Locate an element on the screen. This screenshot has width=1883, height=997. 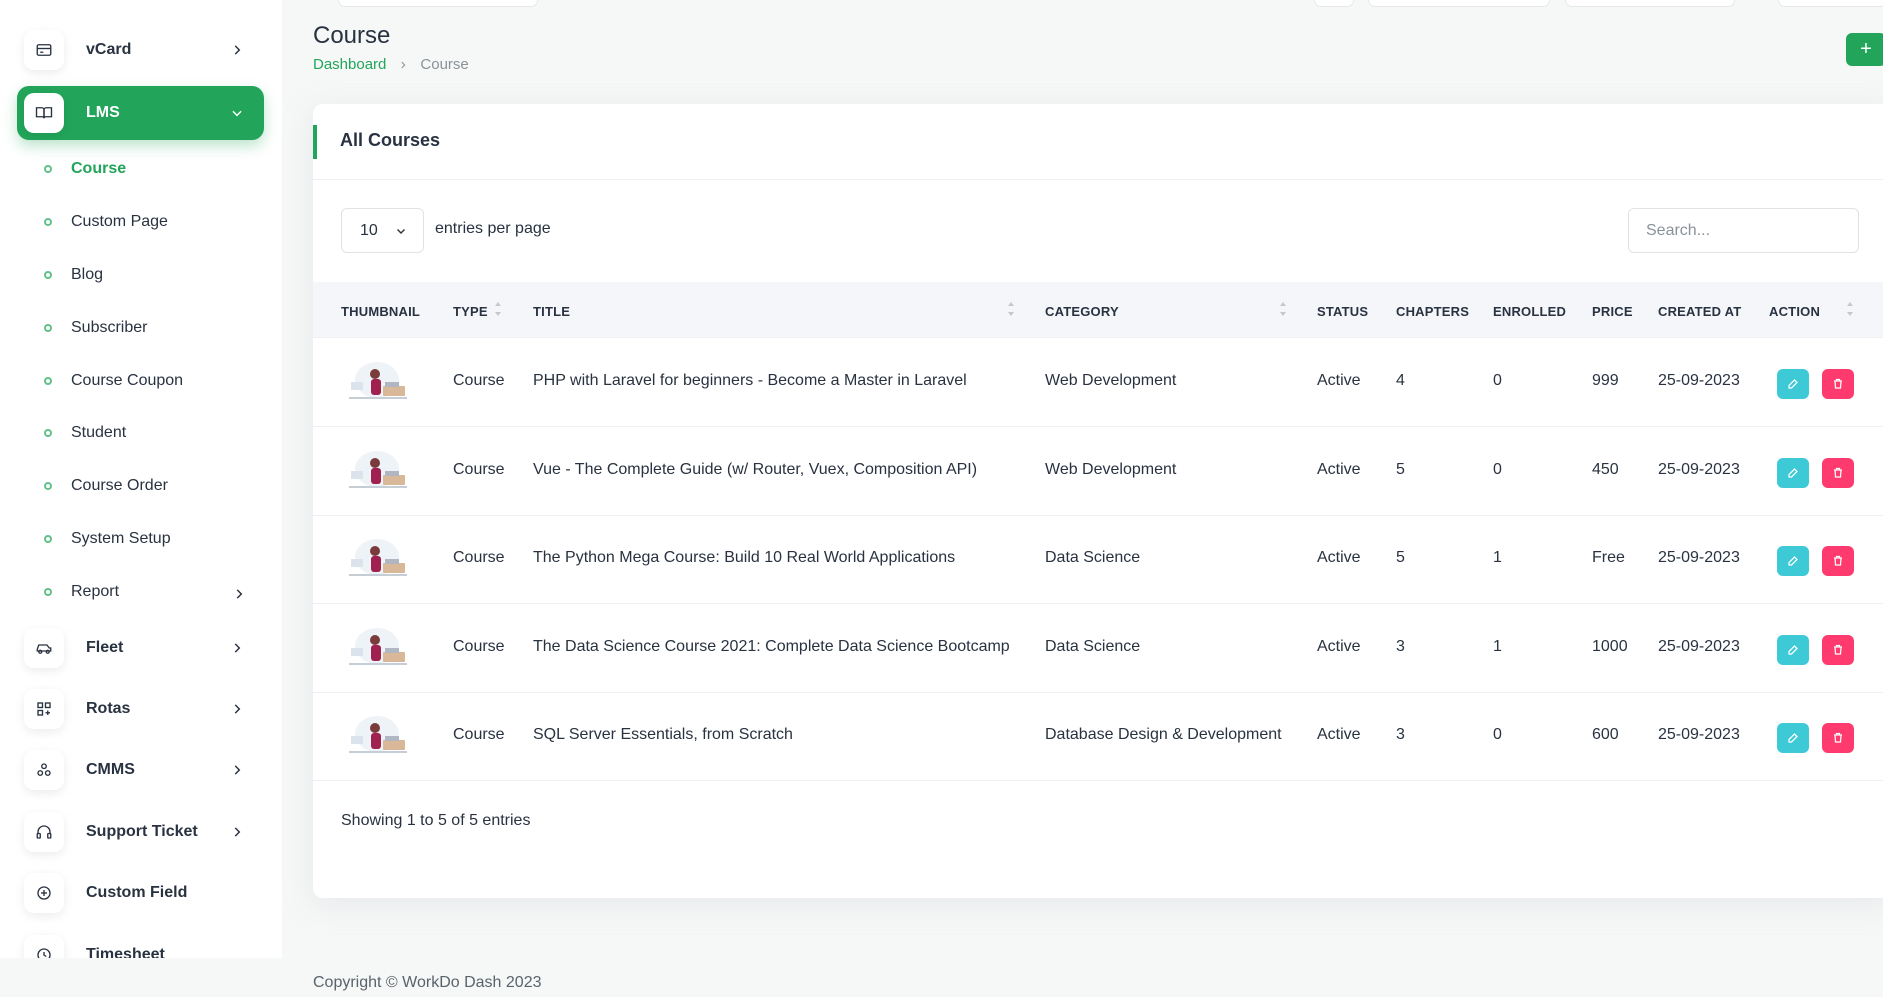
add-course-button: + is located at coordinates (1864, 49).